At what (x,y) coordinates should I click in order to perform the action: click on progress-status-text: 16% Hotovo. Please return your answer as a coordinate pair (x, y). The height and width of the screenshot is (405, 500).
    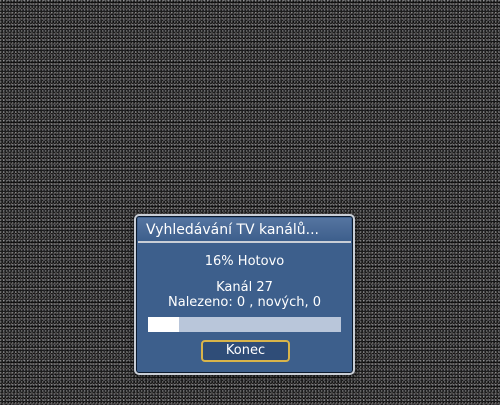
    Looking at the image, I should click on (244, 261).